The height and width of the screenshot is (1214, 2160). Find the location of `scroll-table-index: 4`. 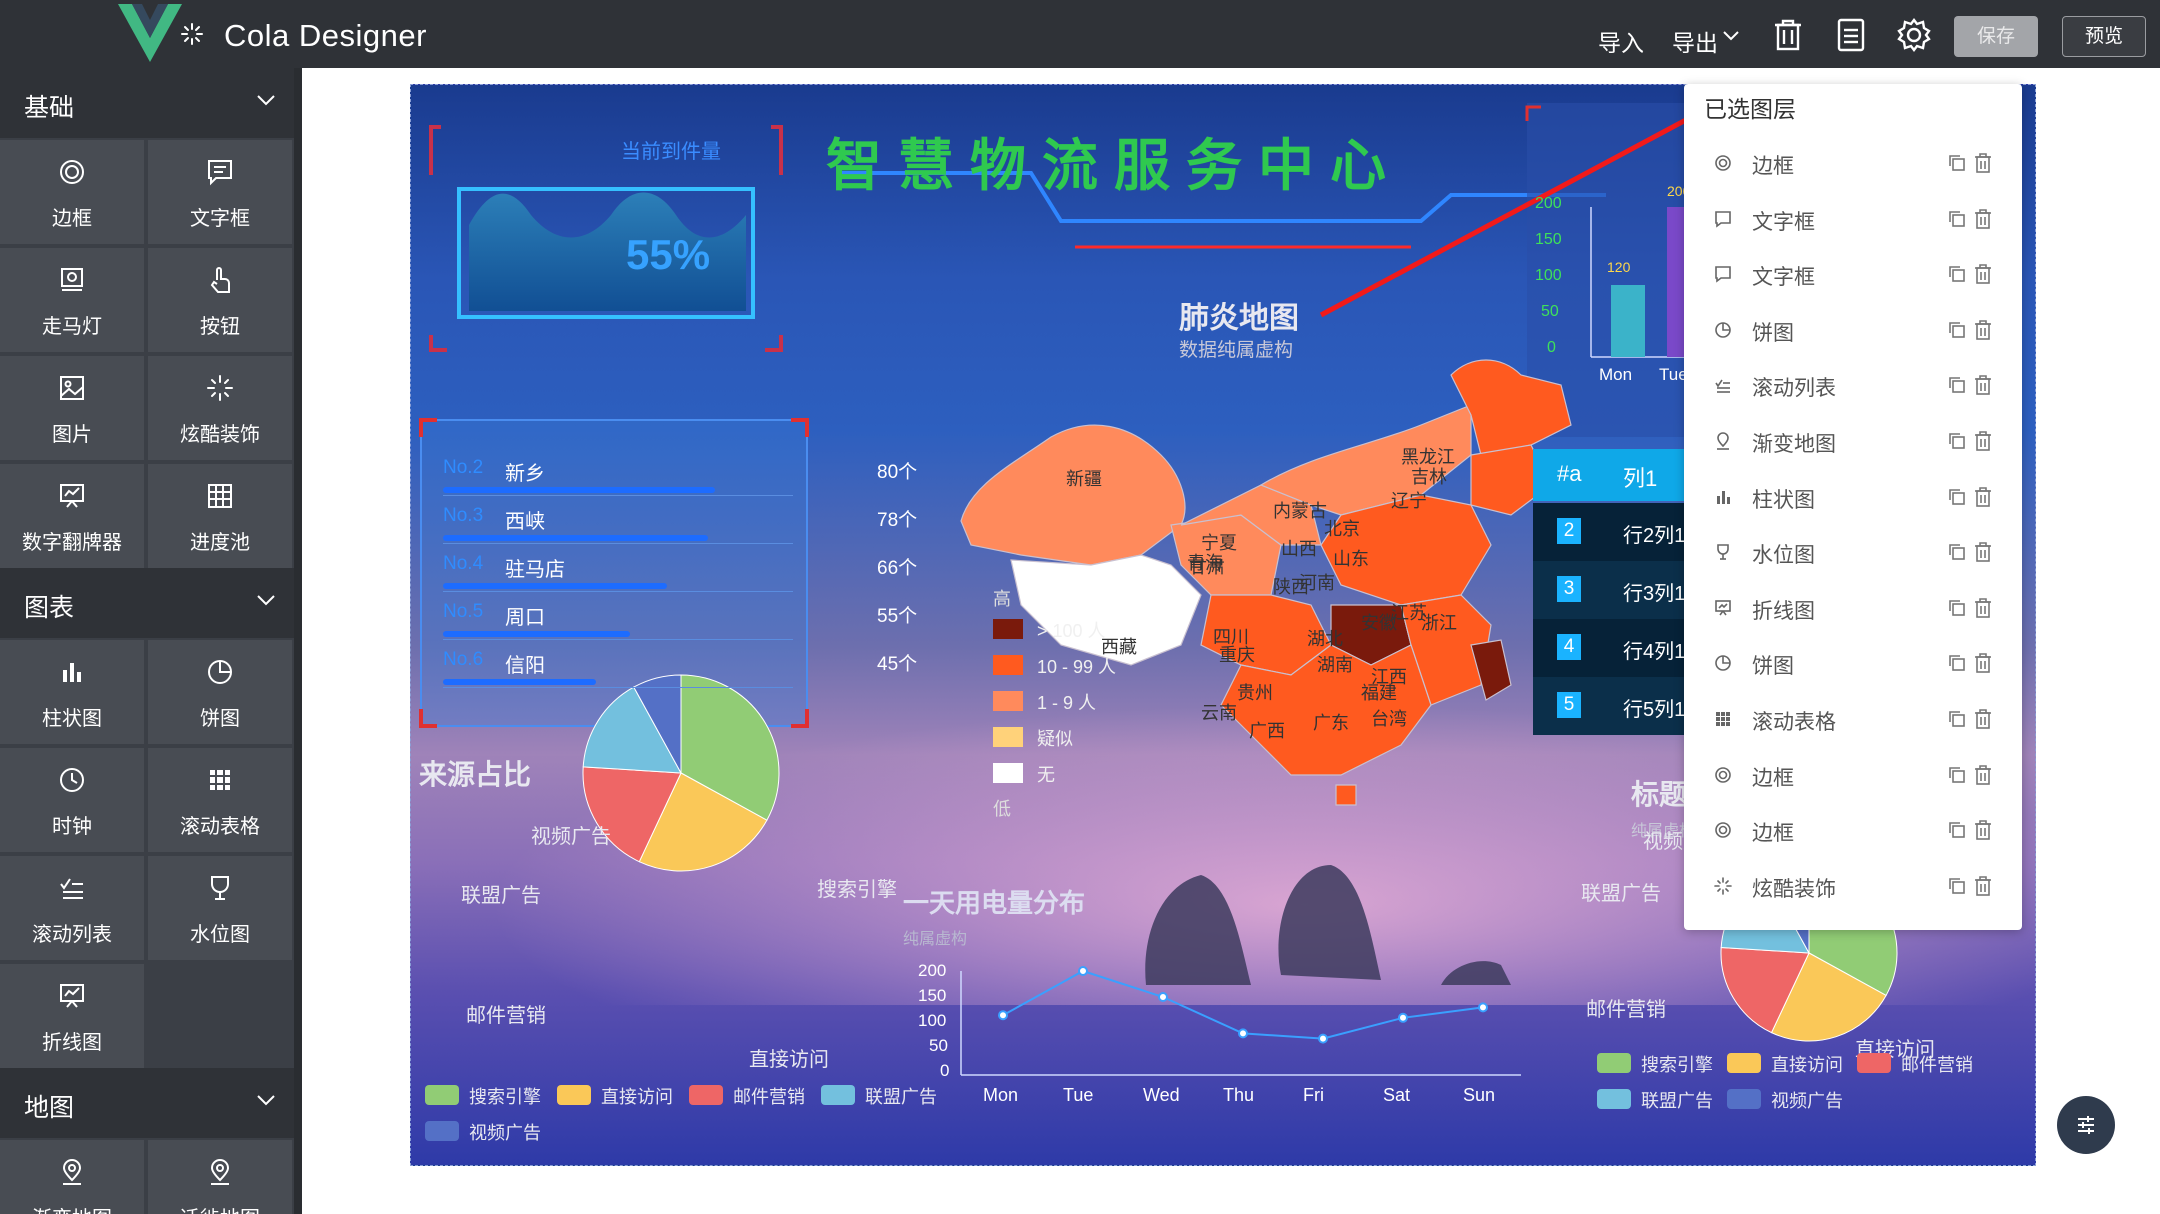

scroll-table-index: 4 is located at coordinates (1569, 647).